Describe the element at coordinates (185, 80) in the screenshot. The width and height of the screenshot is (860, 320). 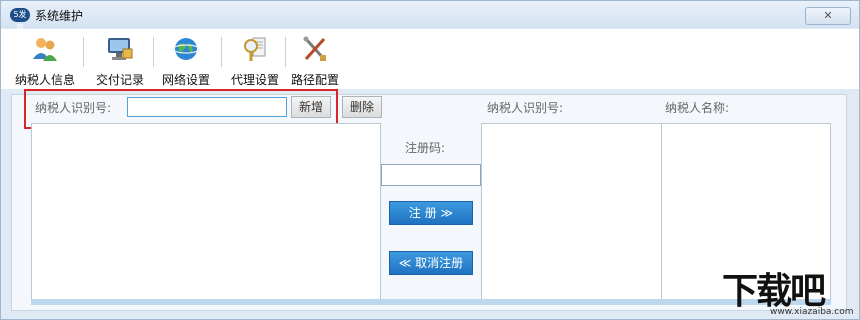
I see `toolbar-label: 网络设置` at that location.